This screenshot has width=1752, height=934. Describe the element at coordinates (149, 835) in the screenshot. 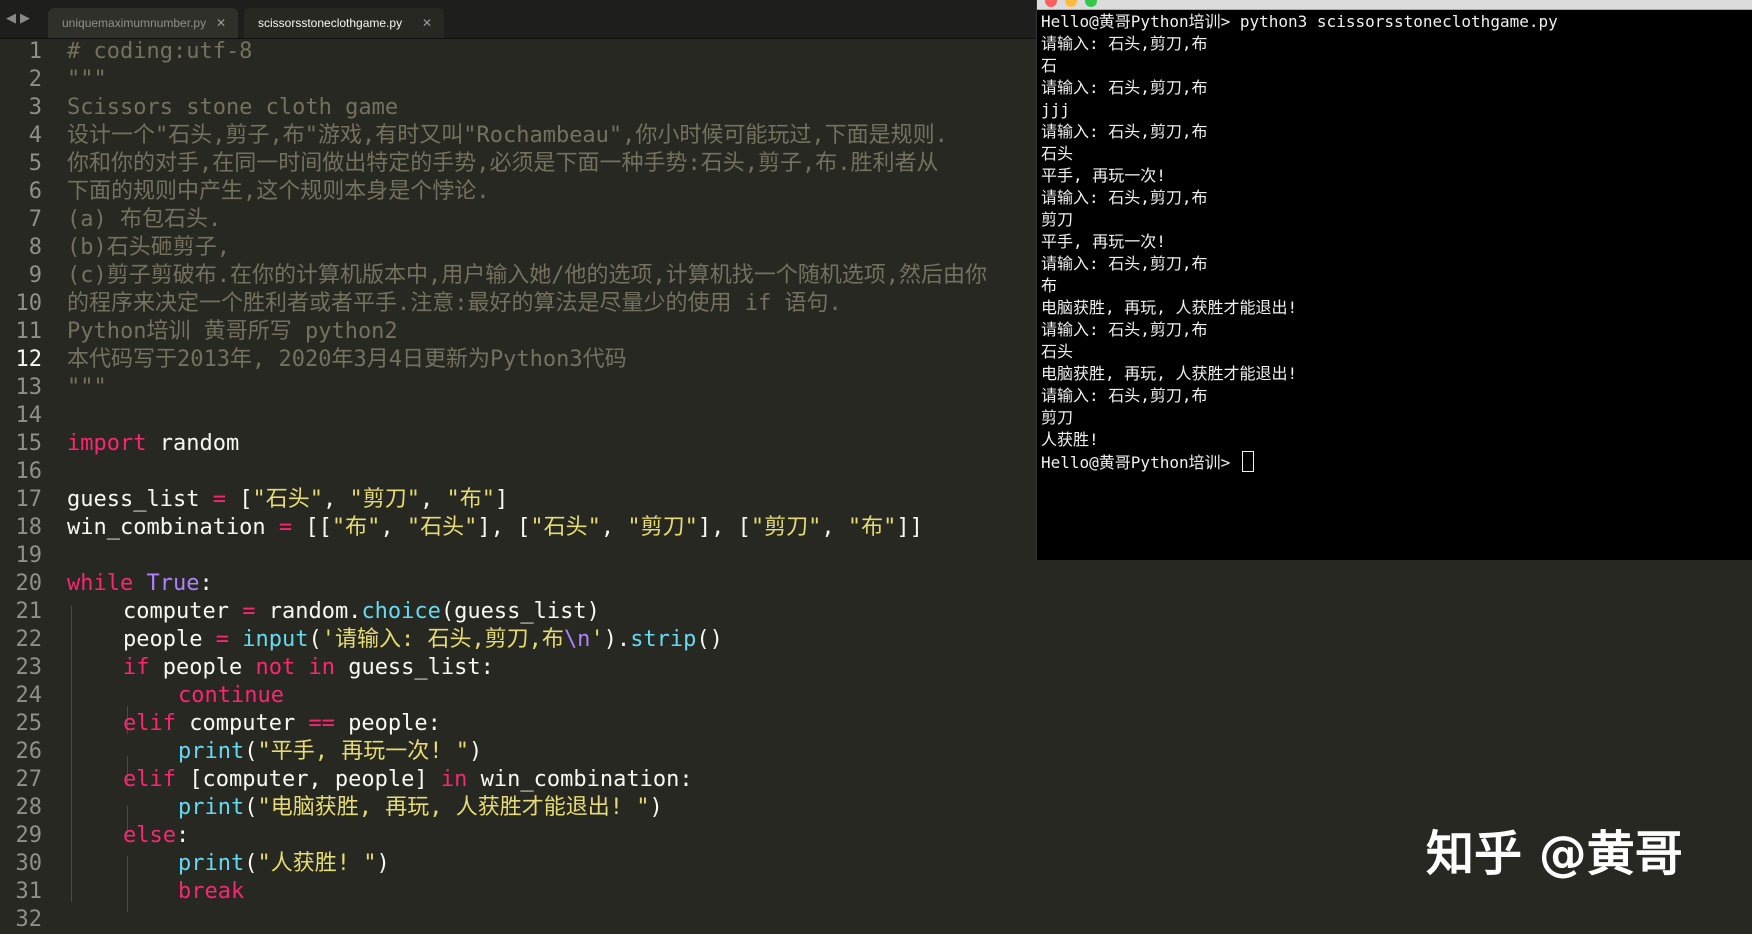

I see `keyword: else` at that location.